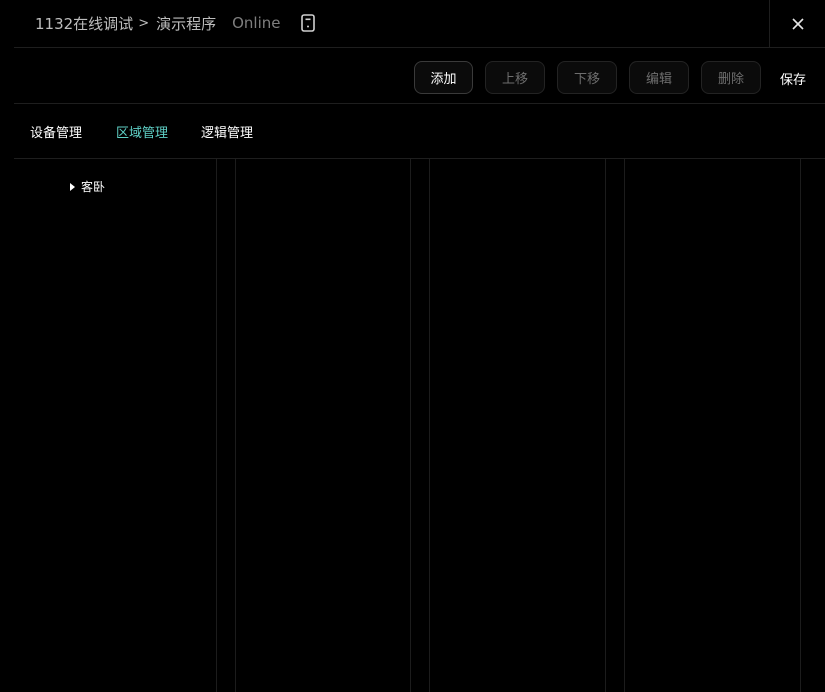 Image resolution: width=825 pixels, height=692 pixels. What do you see at coordinates (56, 131) in the screenshot?
I see `tab-device-management: 设备管理` at bounding box center [56, 131].